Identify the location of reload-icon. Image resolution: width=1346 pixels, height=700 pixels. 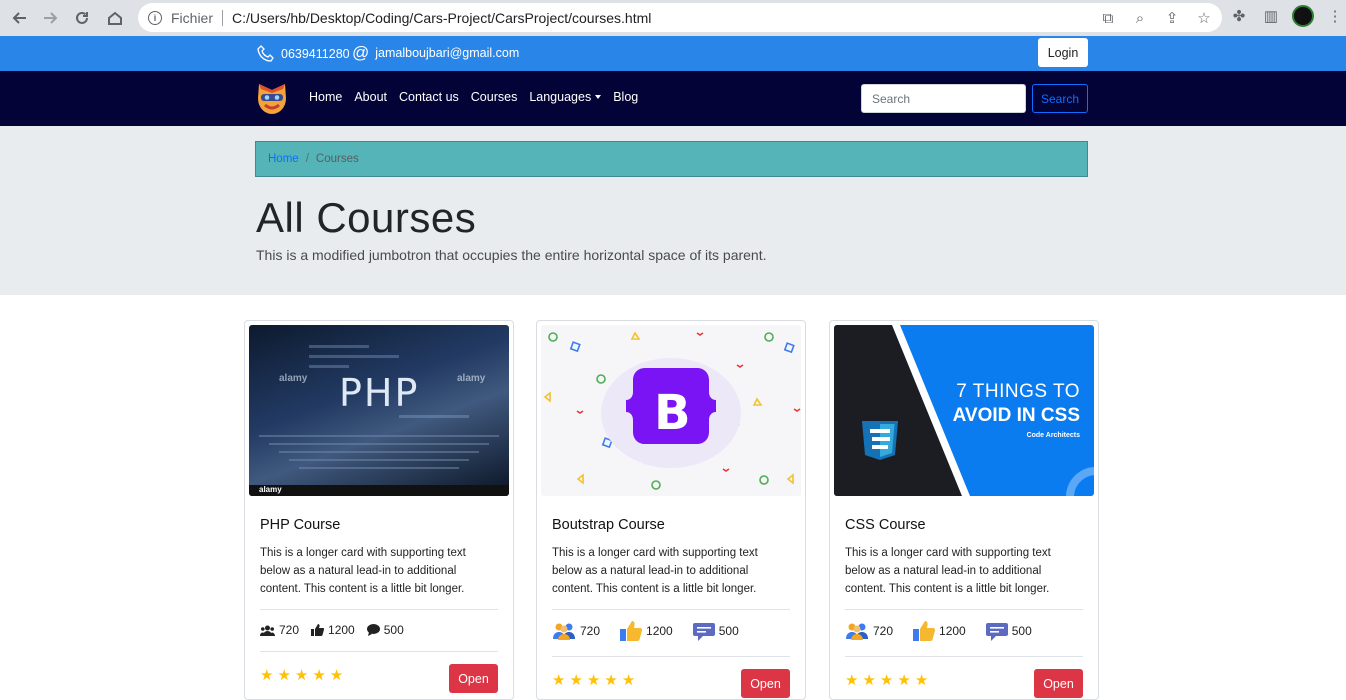
(82, 18).